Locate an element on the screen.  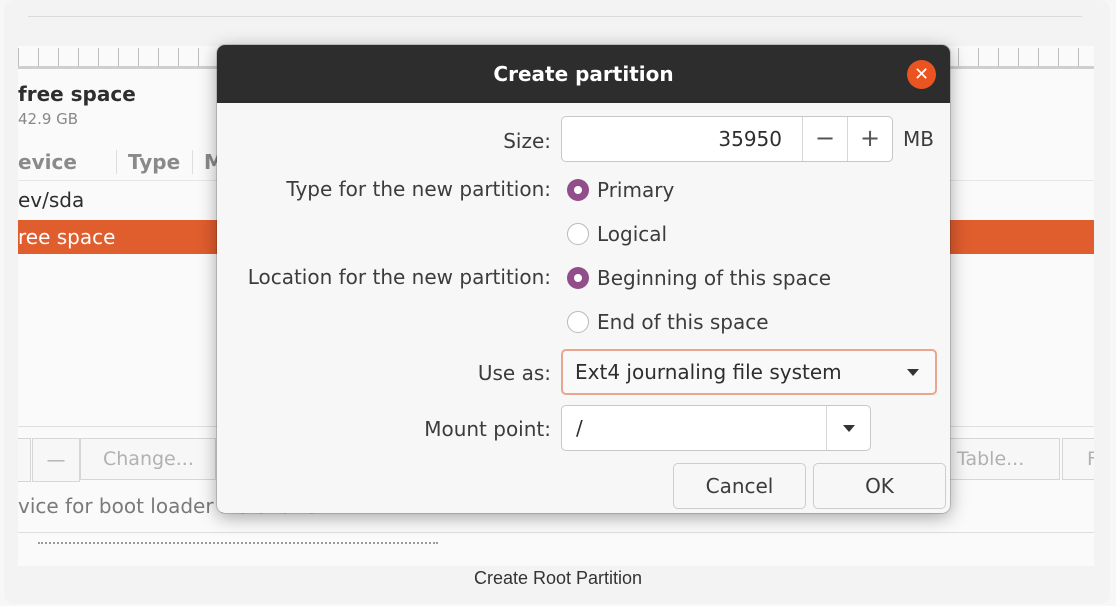
column-device: evice is located at coordinates (47, 162).